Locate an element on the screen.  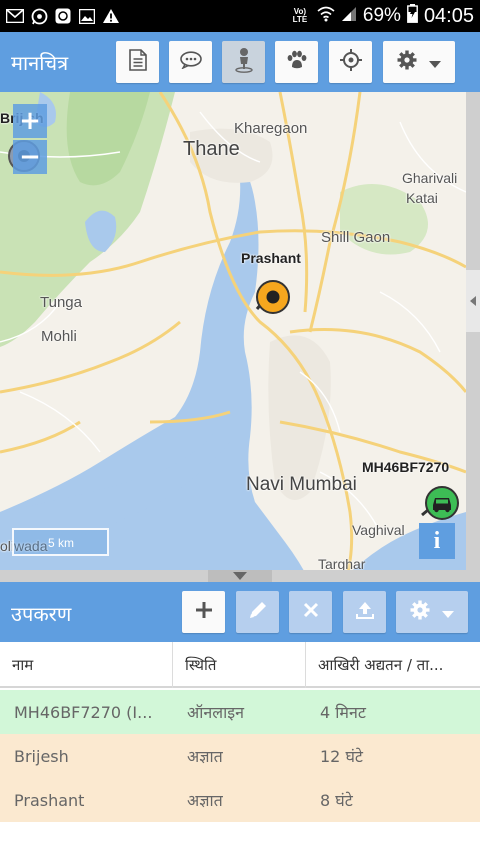
devices-settings-dropdown is located at coordinates (432, 612).